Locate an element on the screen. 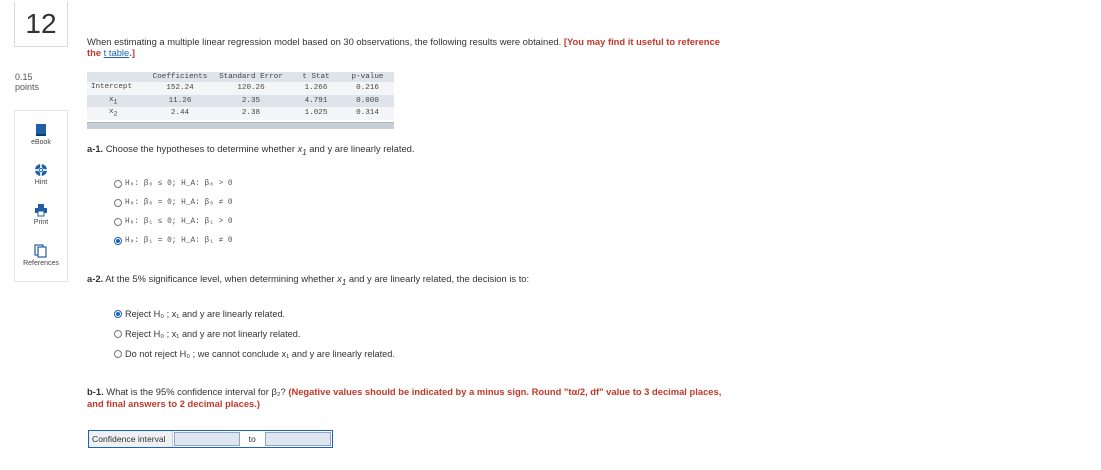 The height and width of the screenshot is (470, 1101). a1-option-text: H₀: β₁ ≤ 0; H_A: β₁ > 0 is located at coordinates (179, 222).